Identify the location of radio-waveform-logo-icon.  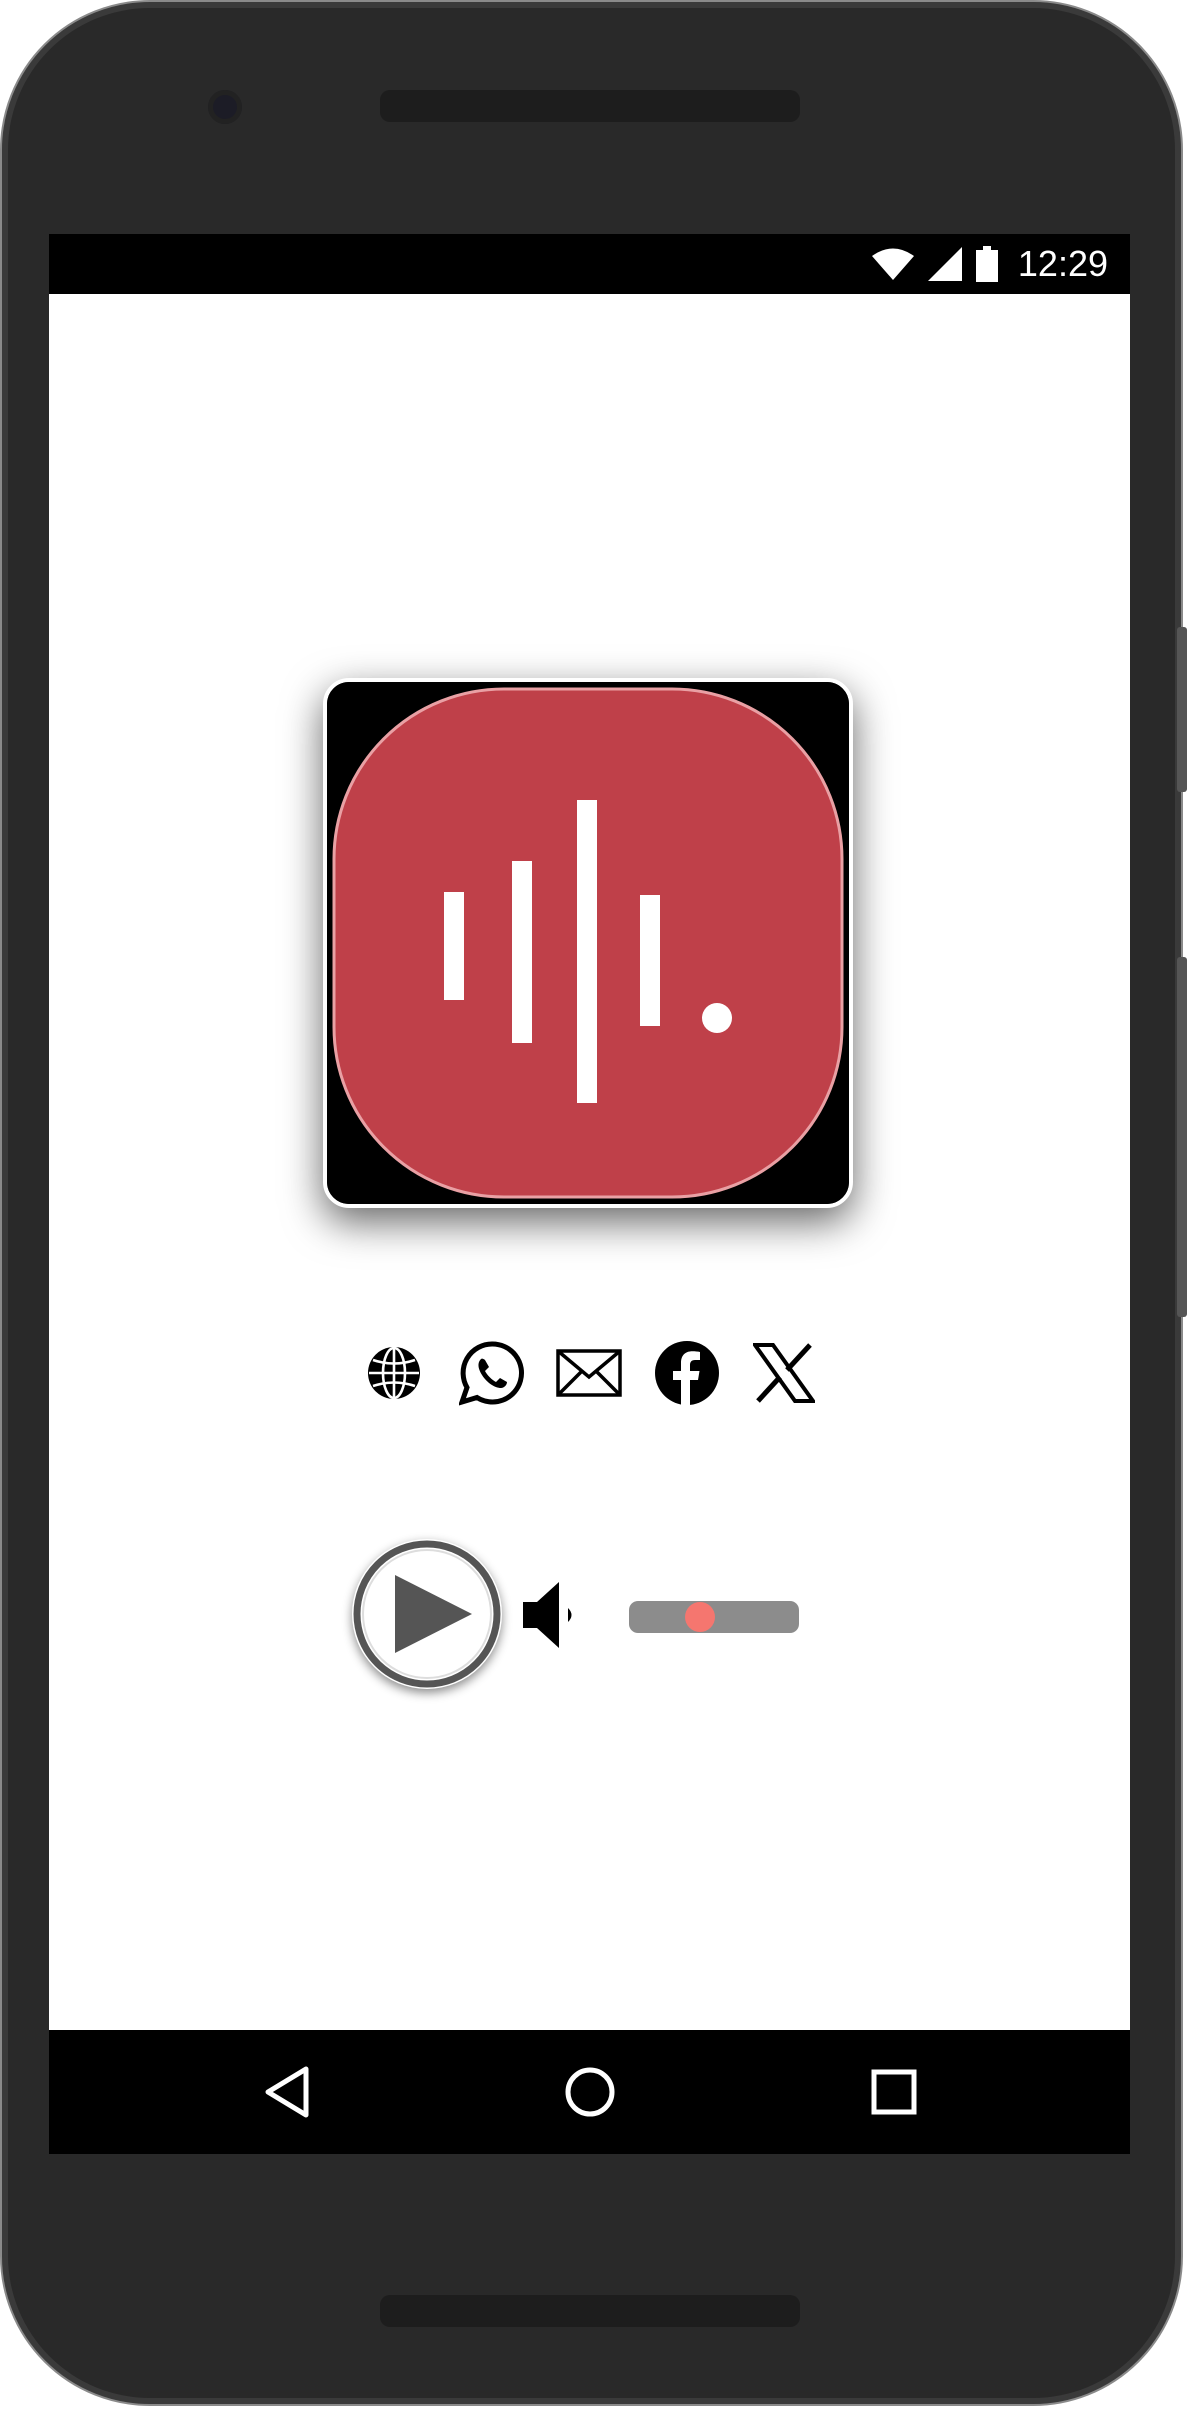
(588, 943).